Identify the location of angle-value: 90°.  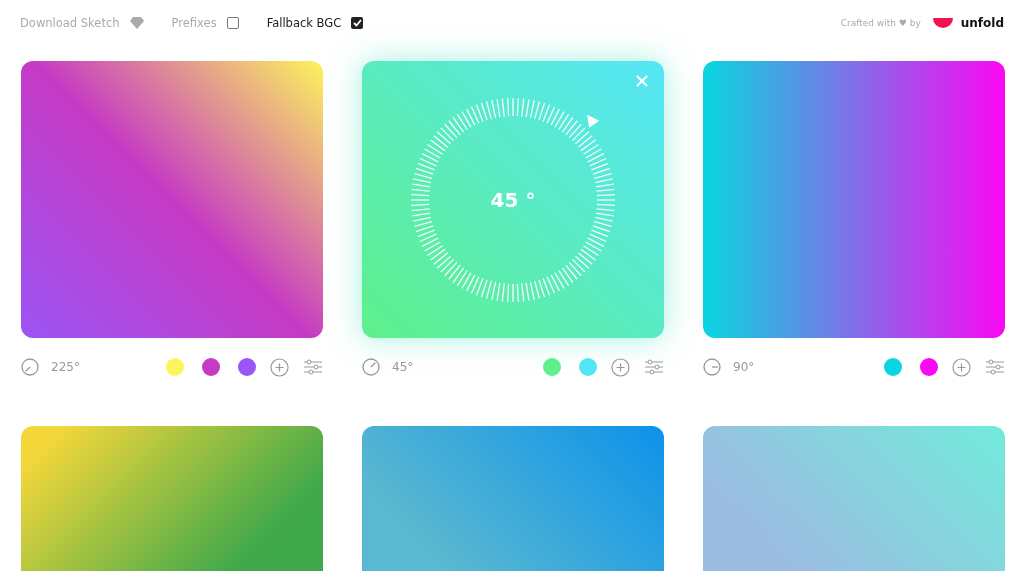
(744, 367).